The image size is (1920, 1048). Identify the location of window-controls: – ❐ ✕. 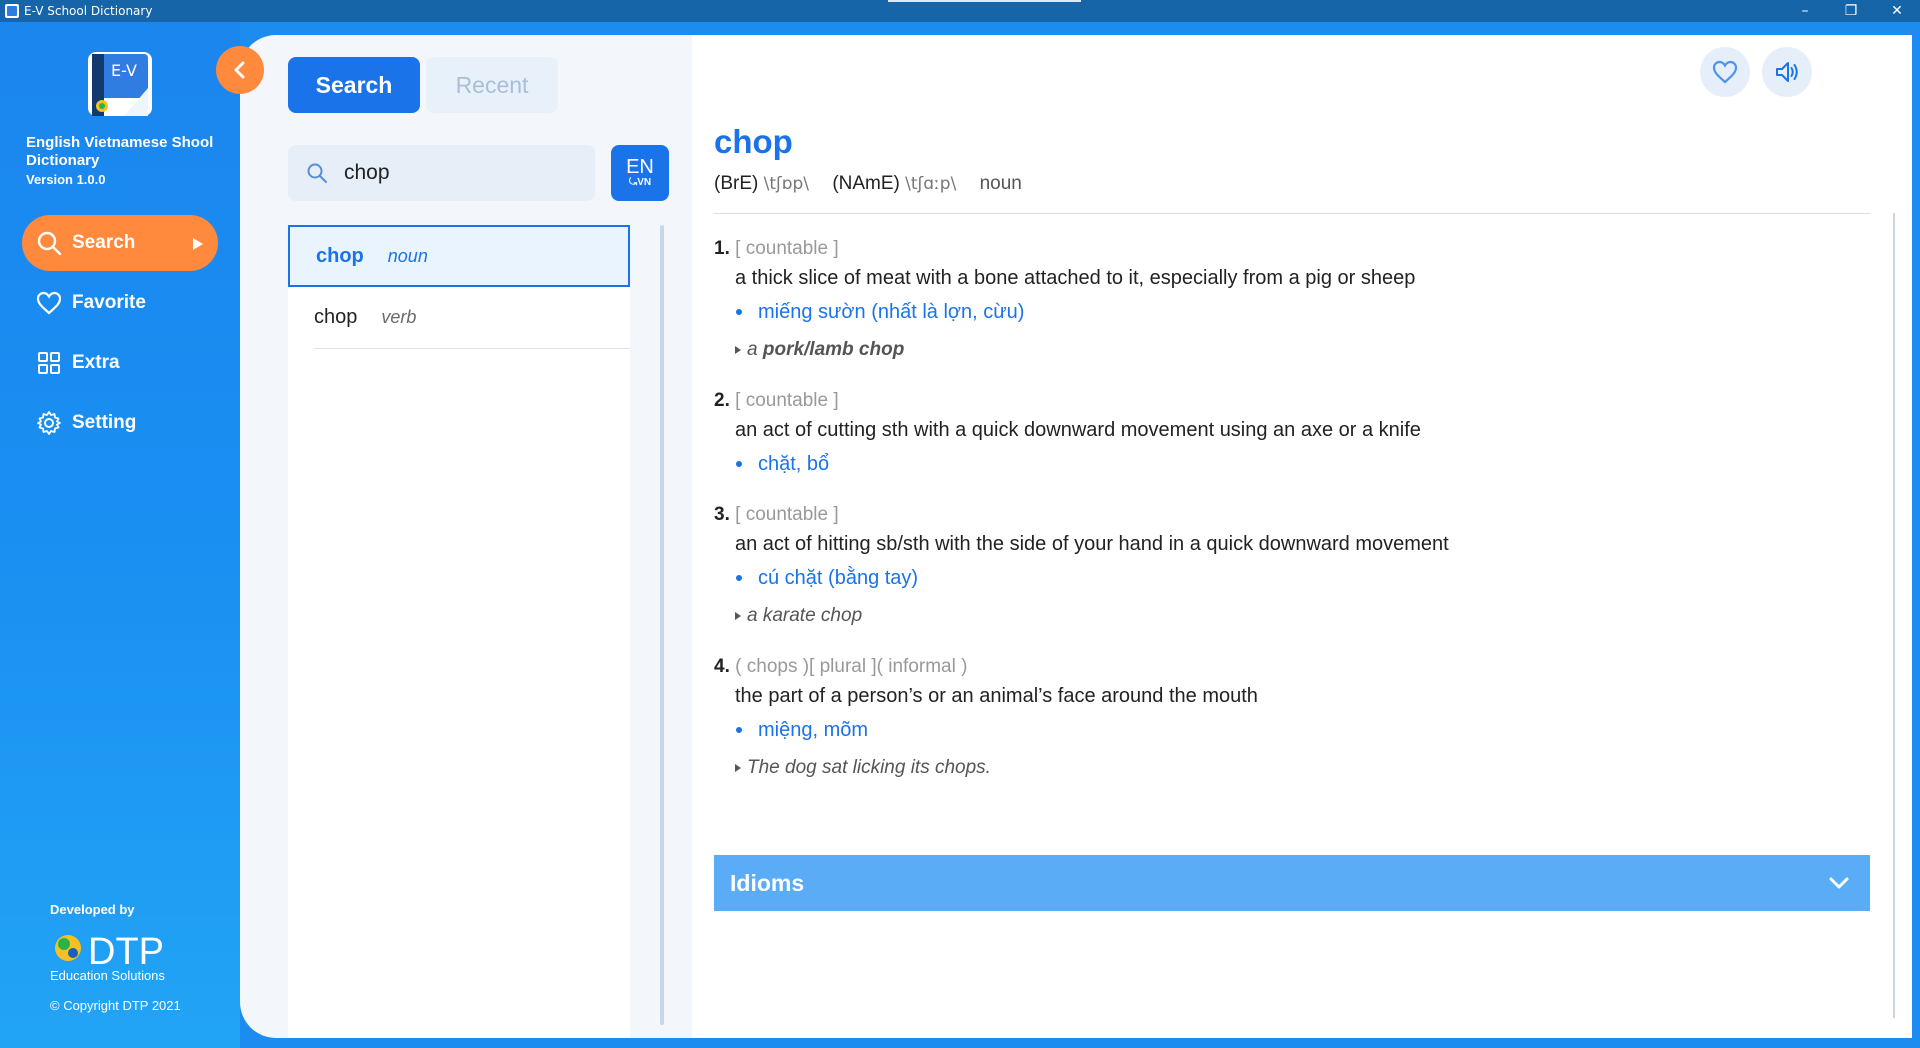
(1851, 11).